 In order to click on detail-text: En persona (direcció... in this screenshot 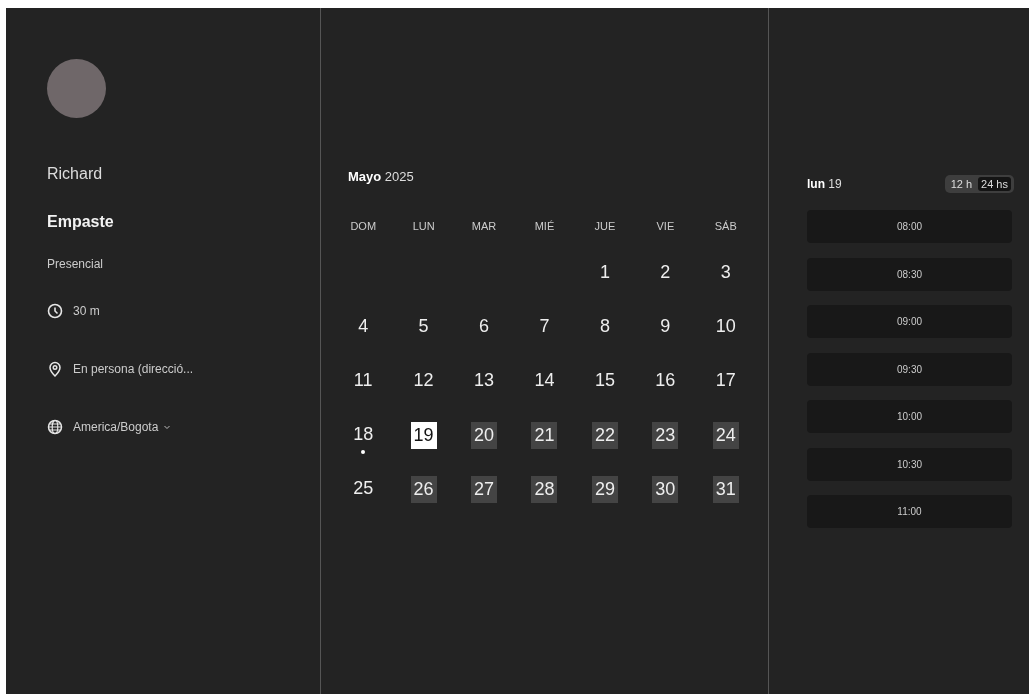, I will do `click(133, 369)`.